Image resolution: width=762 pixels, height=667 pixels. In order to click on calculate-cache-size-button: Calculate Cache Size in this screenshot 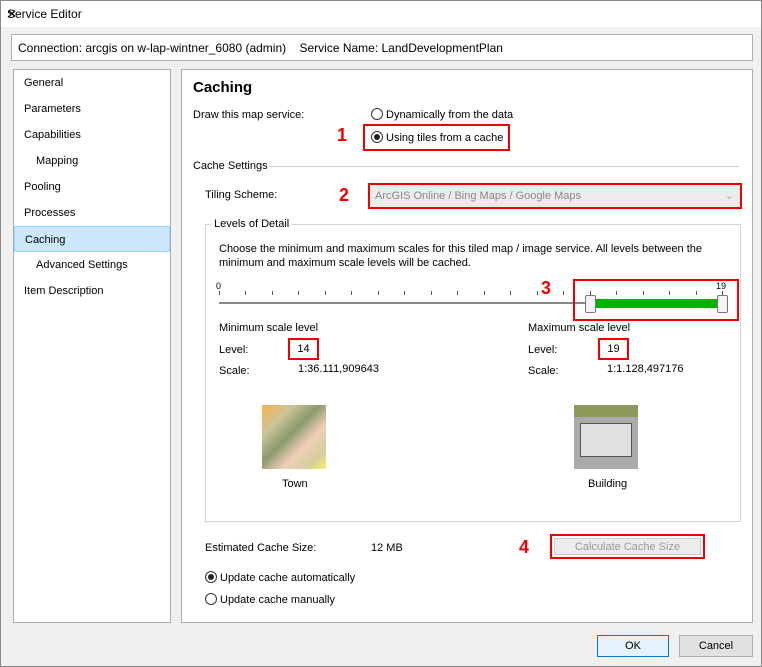, I will do `click(627, 546)`.